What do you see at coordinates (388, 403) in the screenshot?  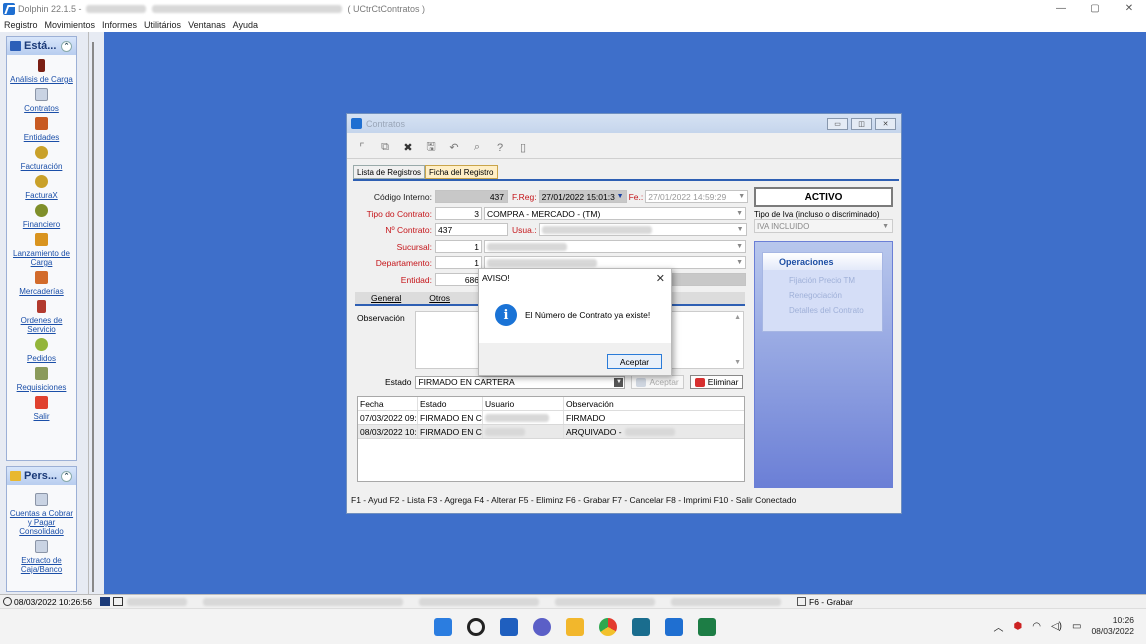 I see `col-fecha: Fecha` at bounding box center [388, 403].